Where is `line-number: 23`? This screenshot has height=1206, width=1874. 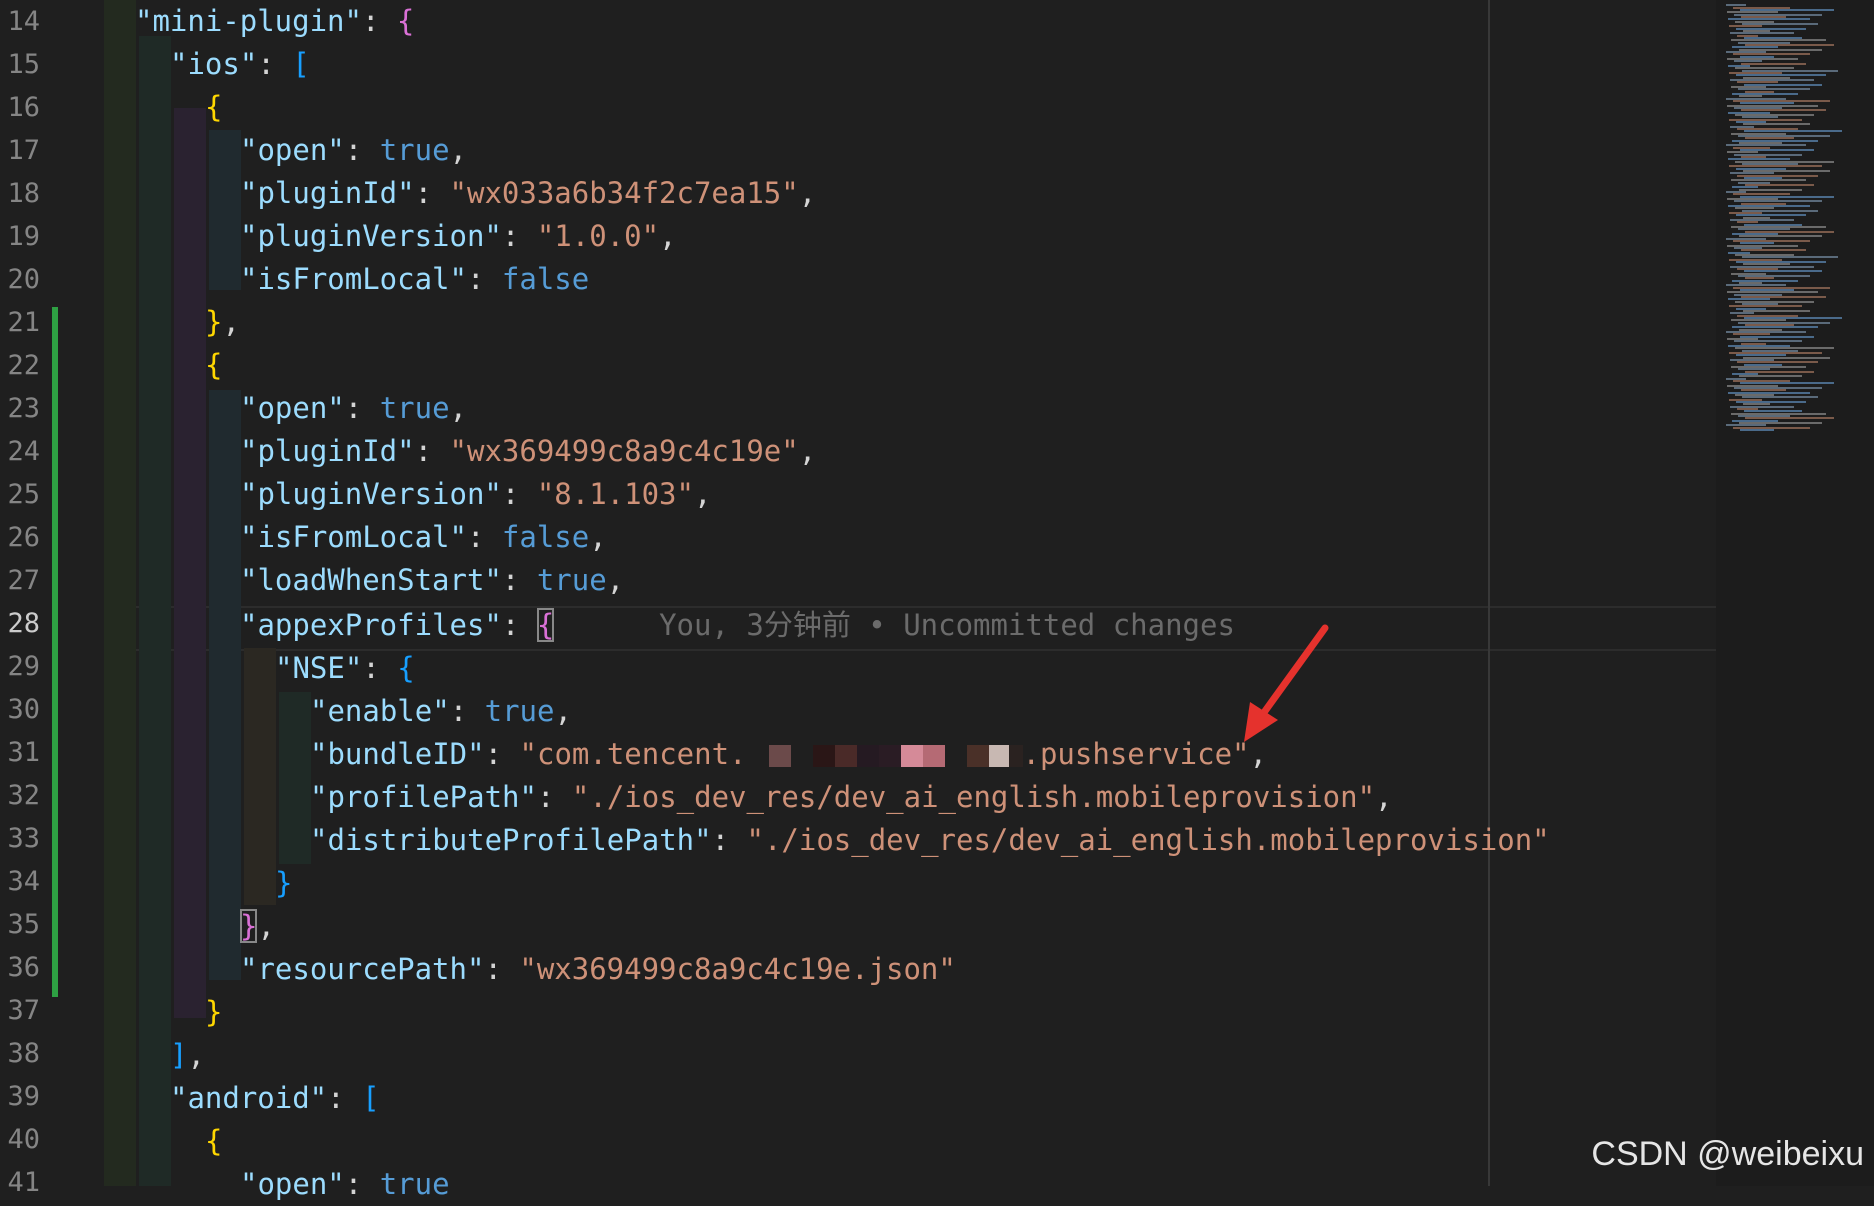
line-number: 23 is located at coordinates (20, 408).